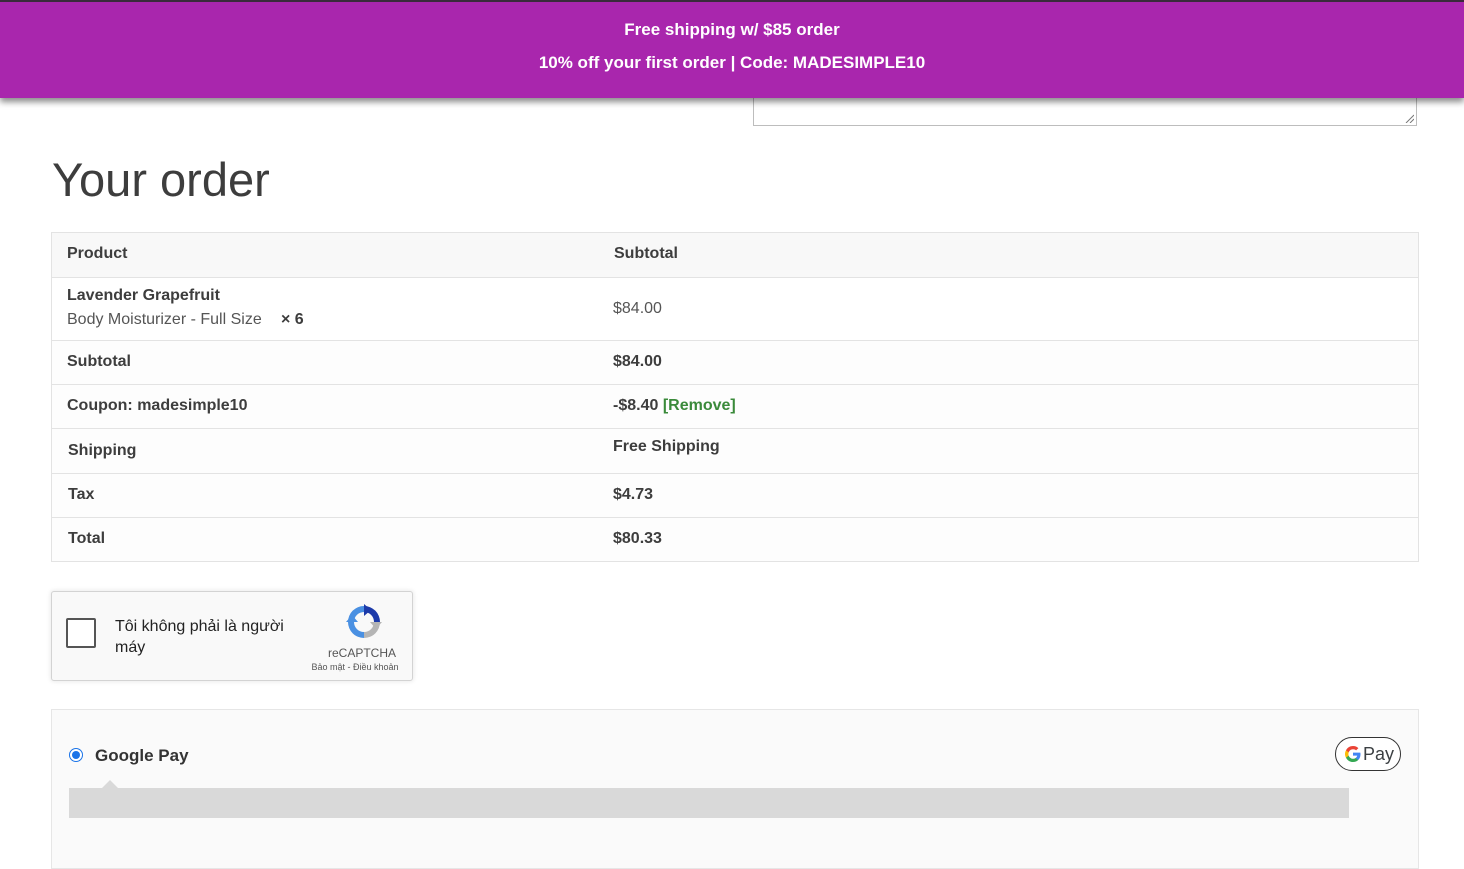 This screenshot has width=1464, height=869. Describe the element at coordinates (735, 255) in the screenshot. I see `table-header-row: Product Subtotal` at that location.